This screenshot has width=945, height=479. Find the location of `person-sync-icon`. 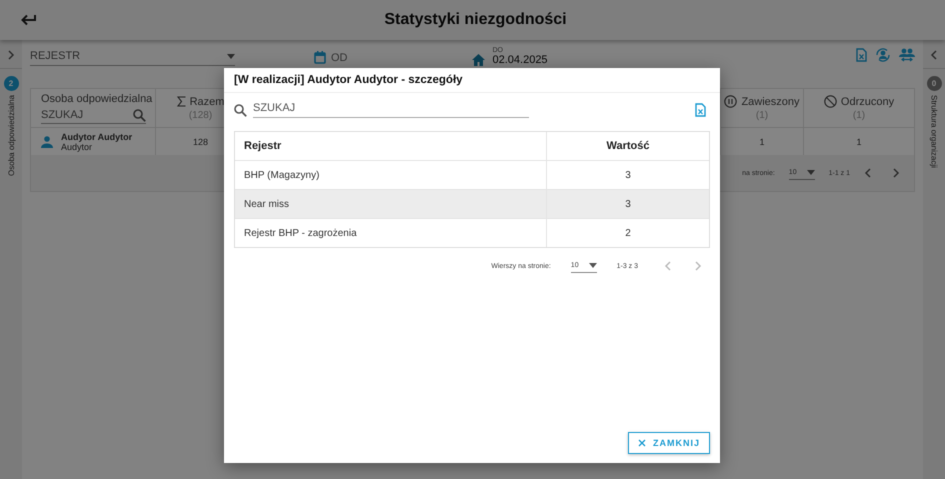

person-sync-icon is located at coordinates (883, 55).